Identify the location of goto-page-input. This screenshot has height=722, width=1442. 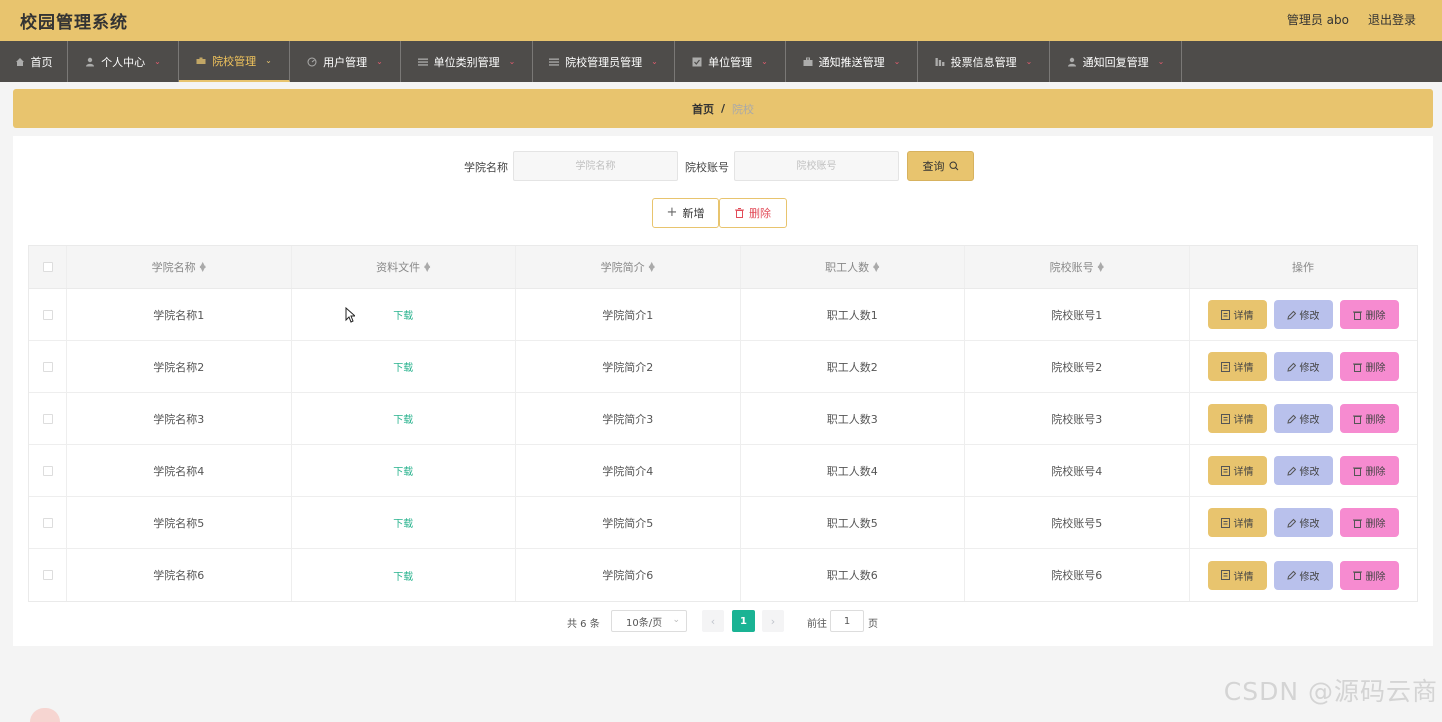
(847, 621).